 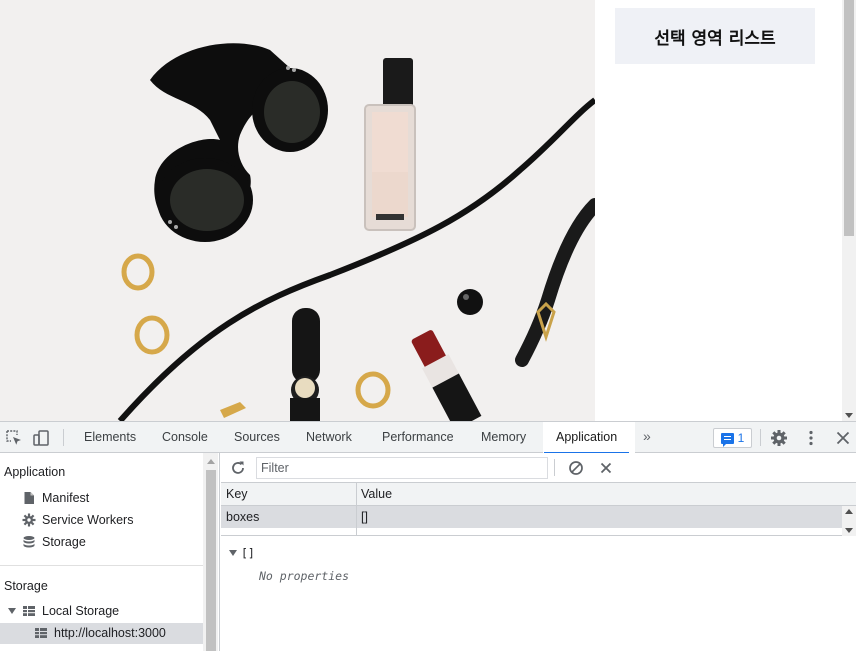 I want to click on more-tabs-chevron-icon: », so click(x=647, y=436).